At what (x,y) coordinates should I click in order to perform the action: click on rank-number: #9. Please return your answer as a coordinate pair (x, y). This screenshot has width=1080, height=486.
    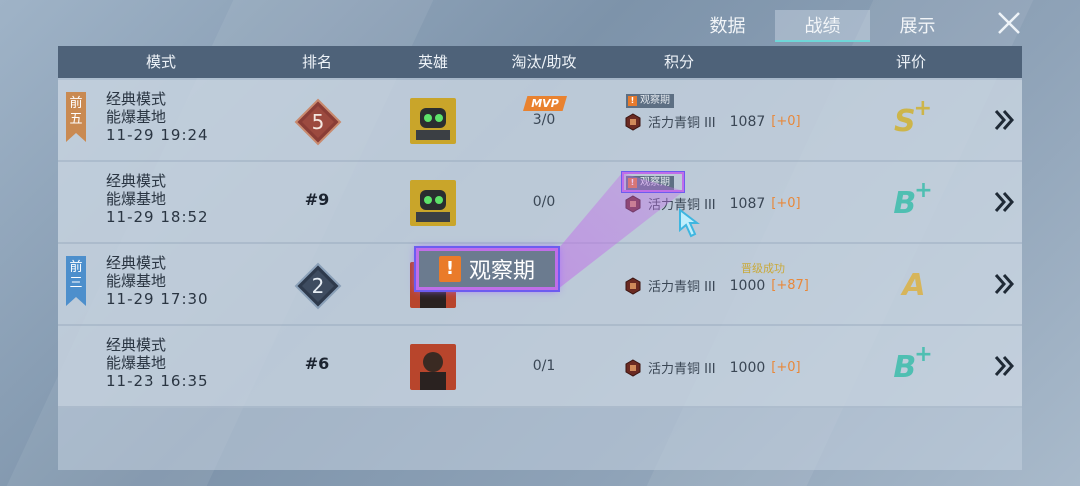
    Looking at the image, I should click on (317, 199).